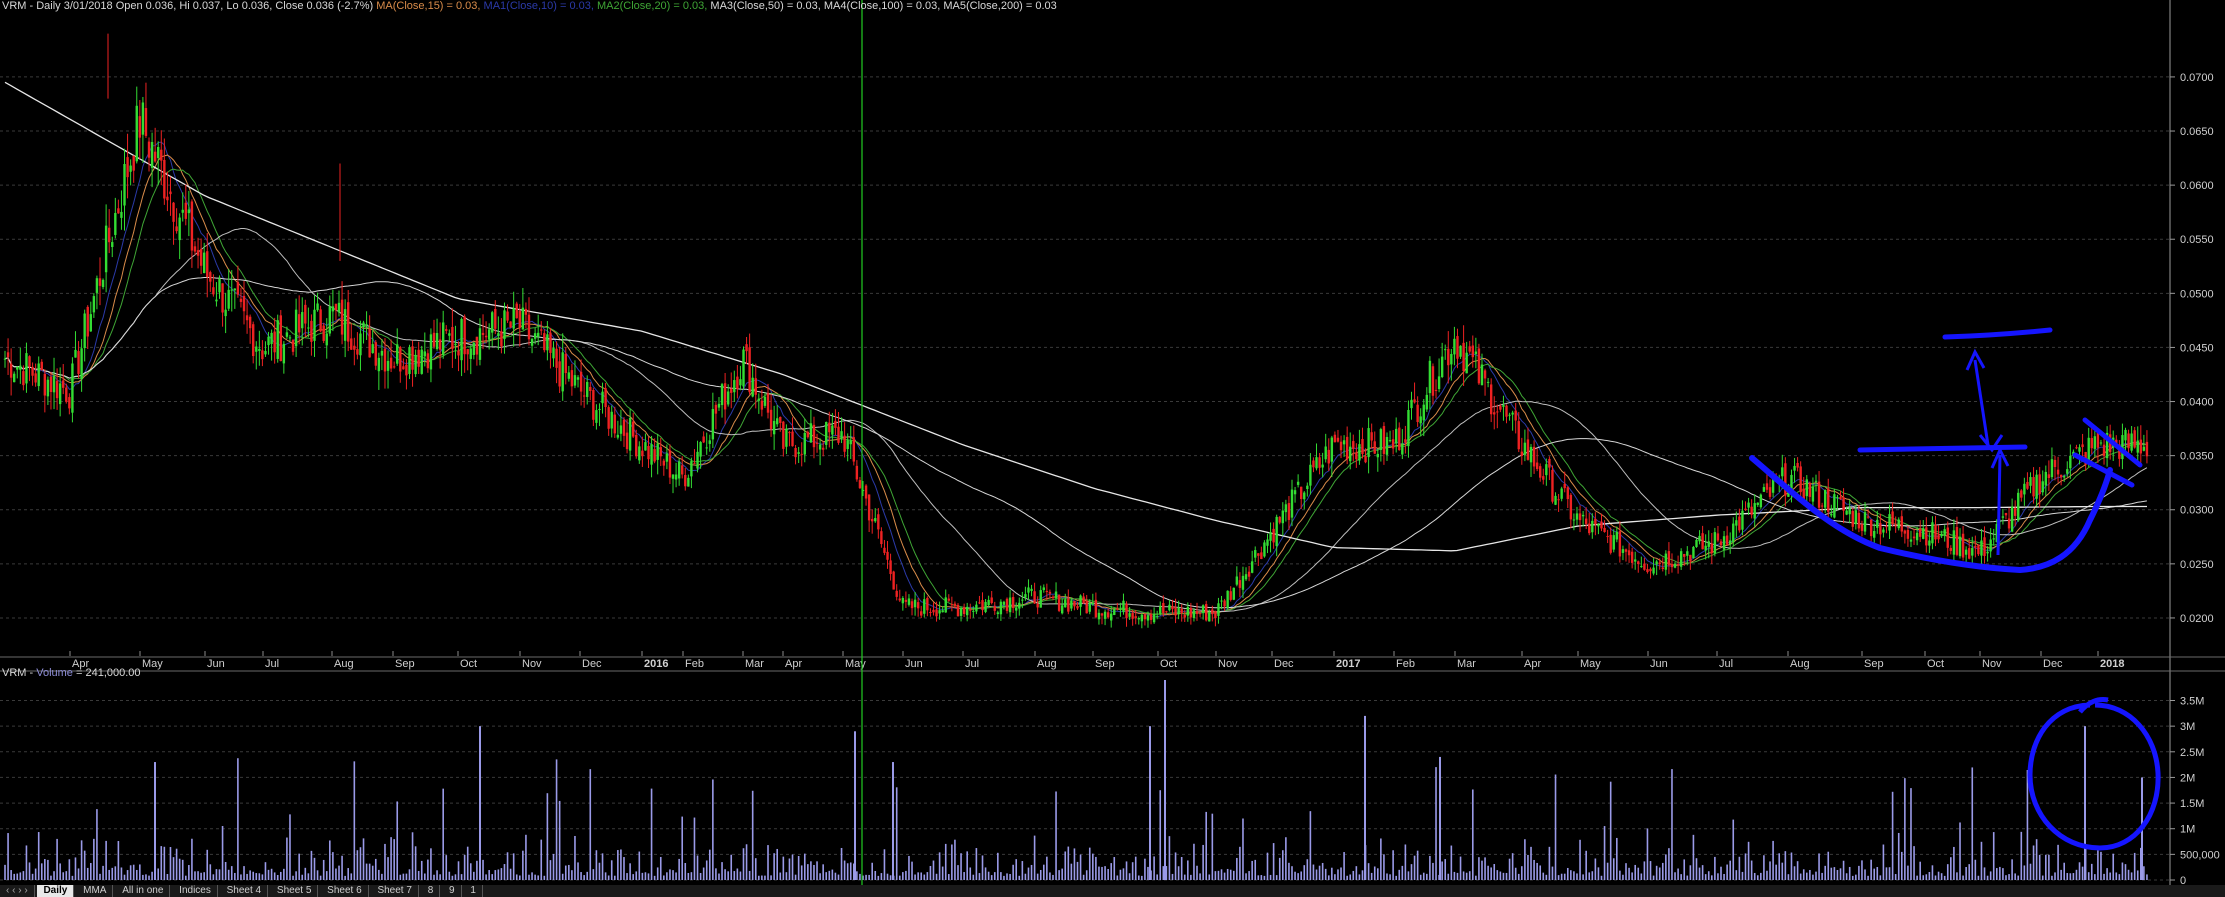 The height and width of the screenshot is (897, 2225). Describe the element at coordinates (56, 891) in the screenshot. I see `tab-daily: Daily` at that location.